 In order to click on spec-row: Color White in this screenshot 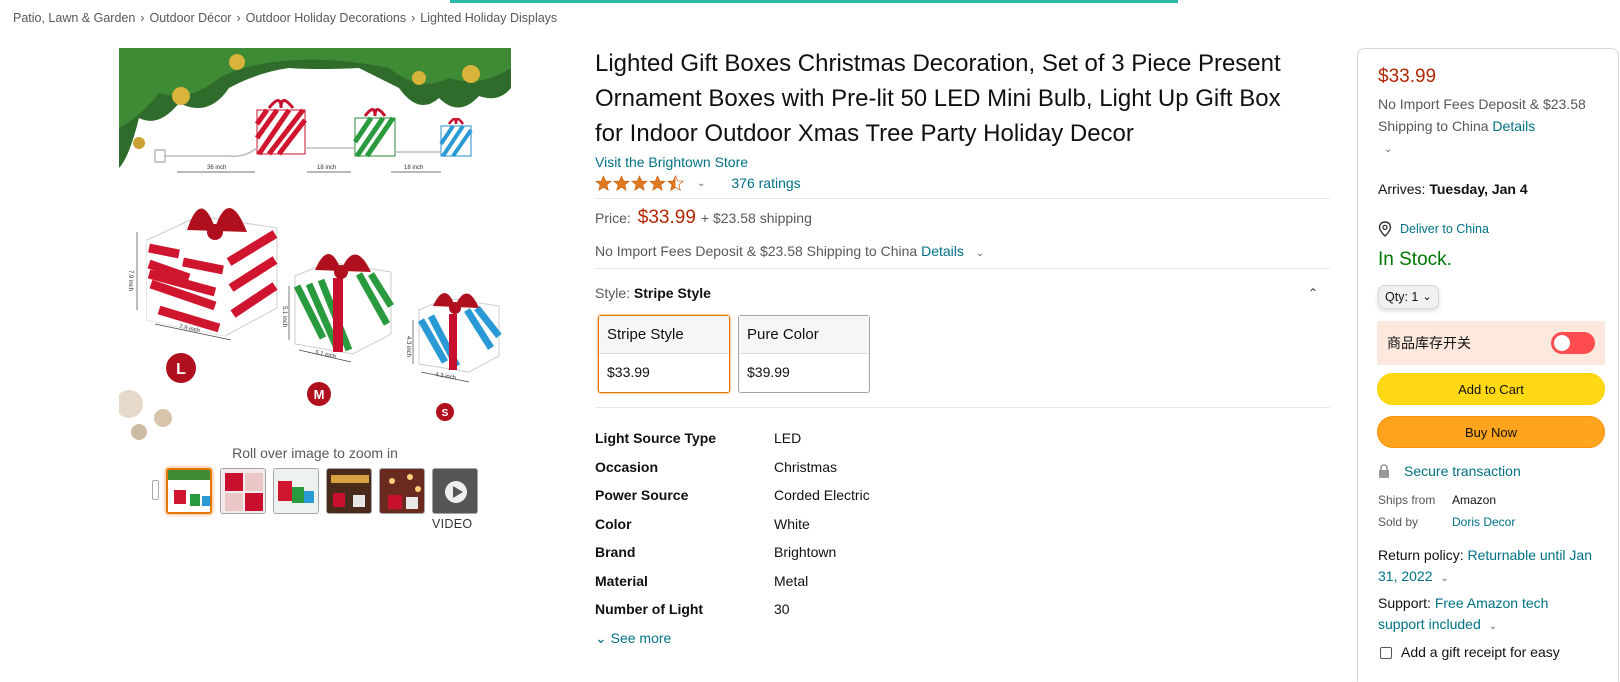, I will do `click(962, 530)`.